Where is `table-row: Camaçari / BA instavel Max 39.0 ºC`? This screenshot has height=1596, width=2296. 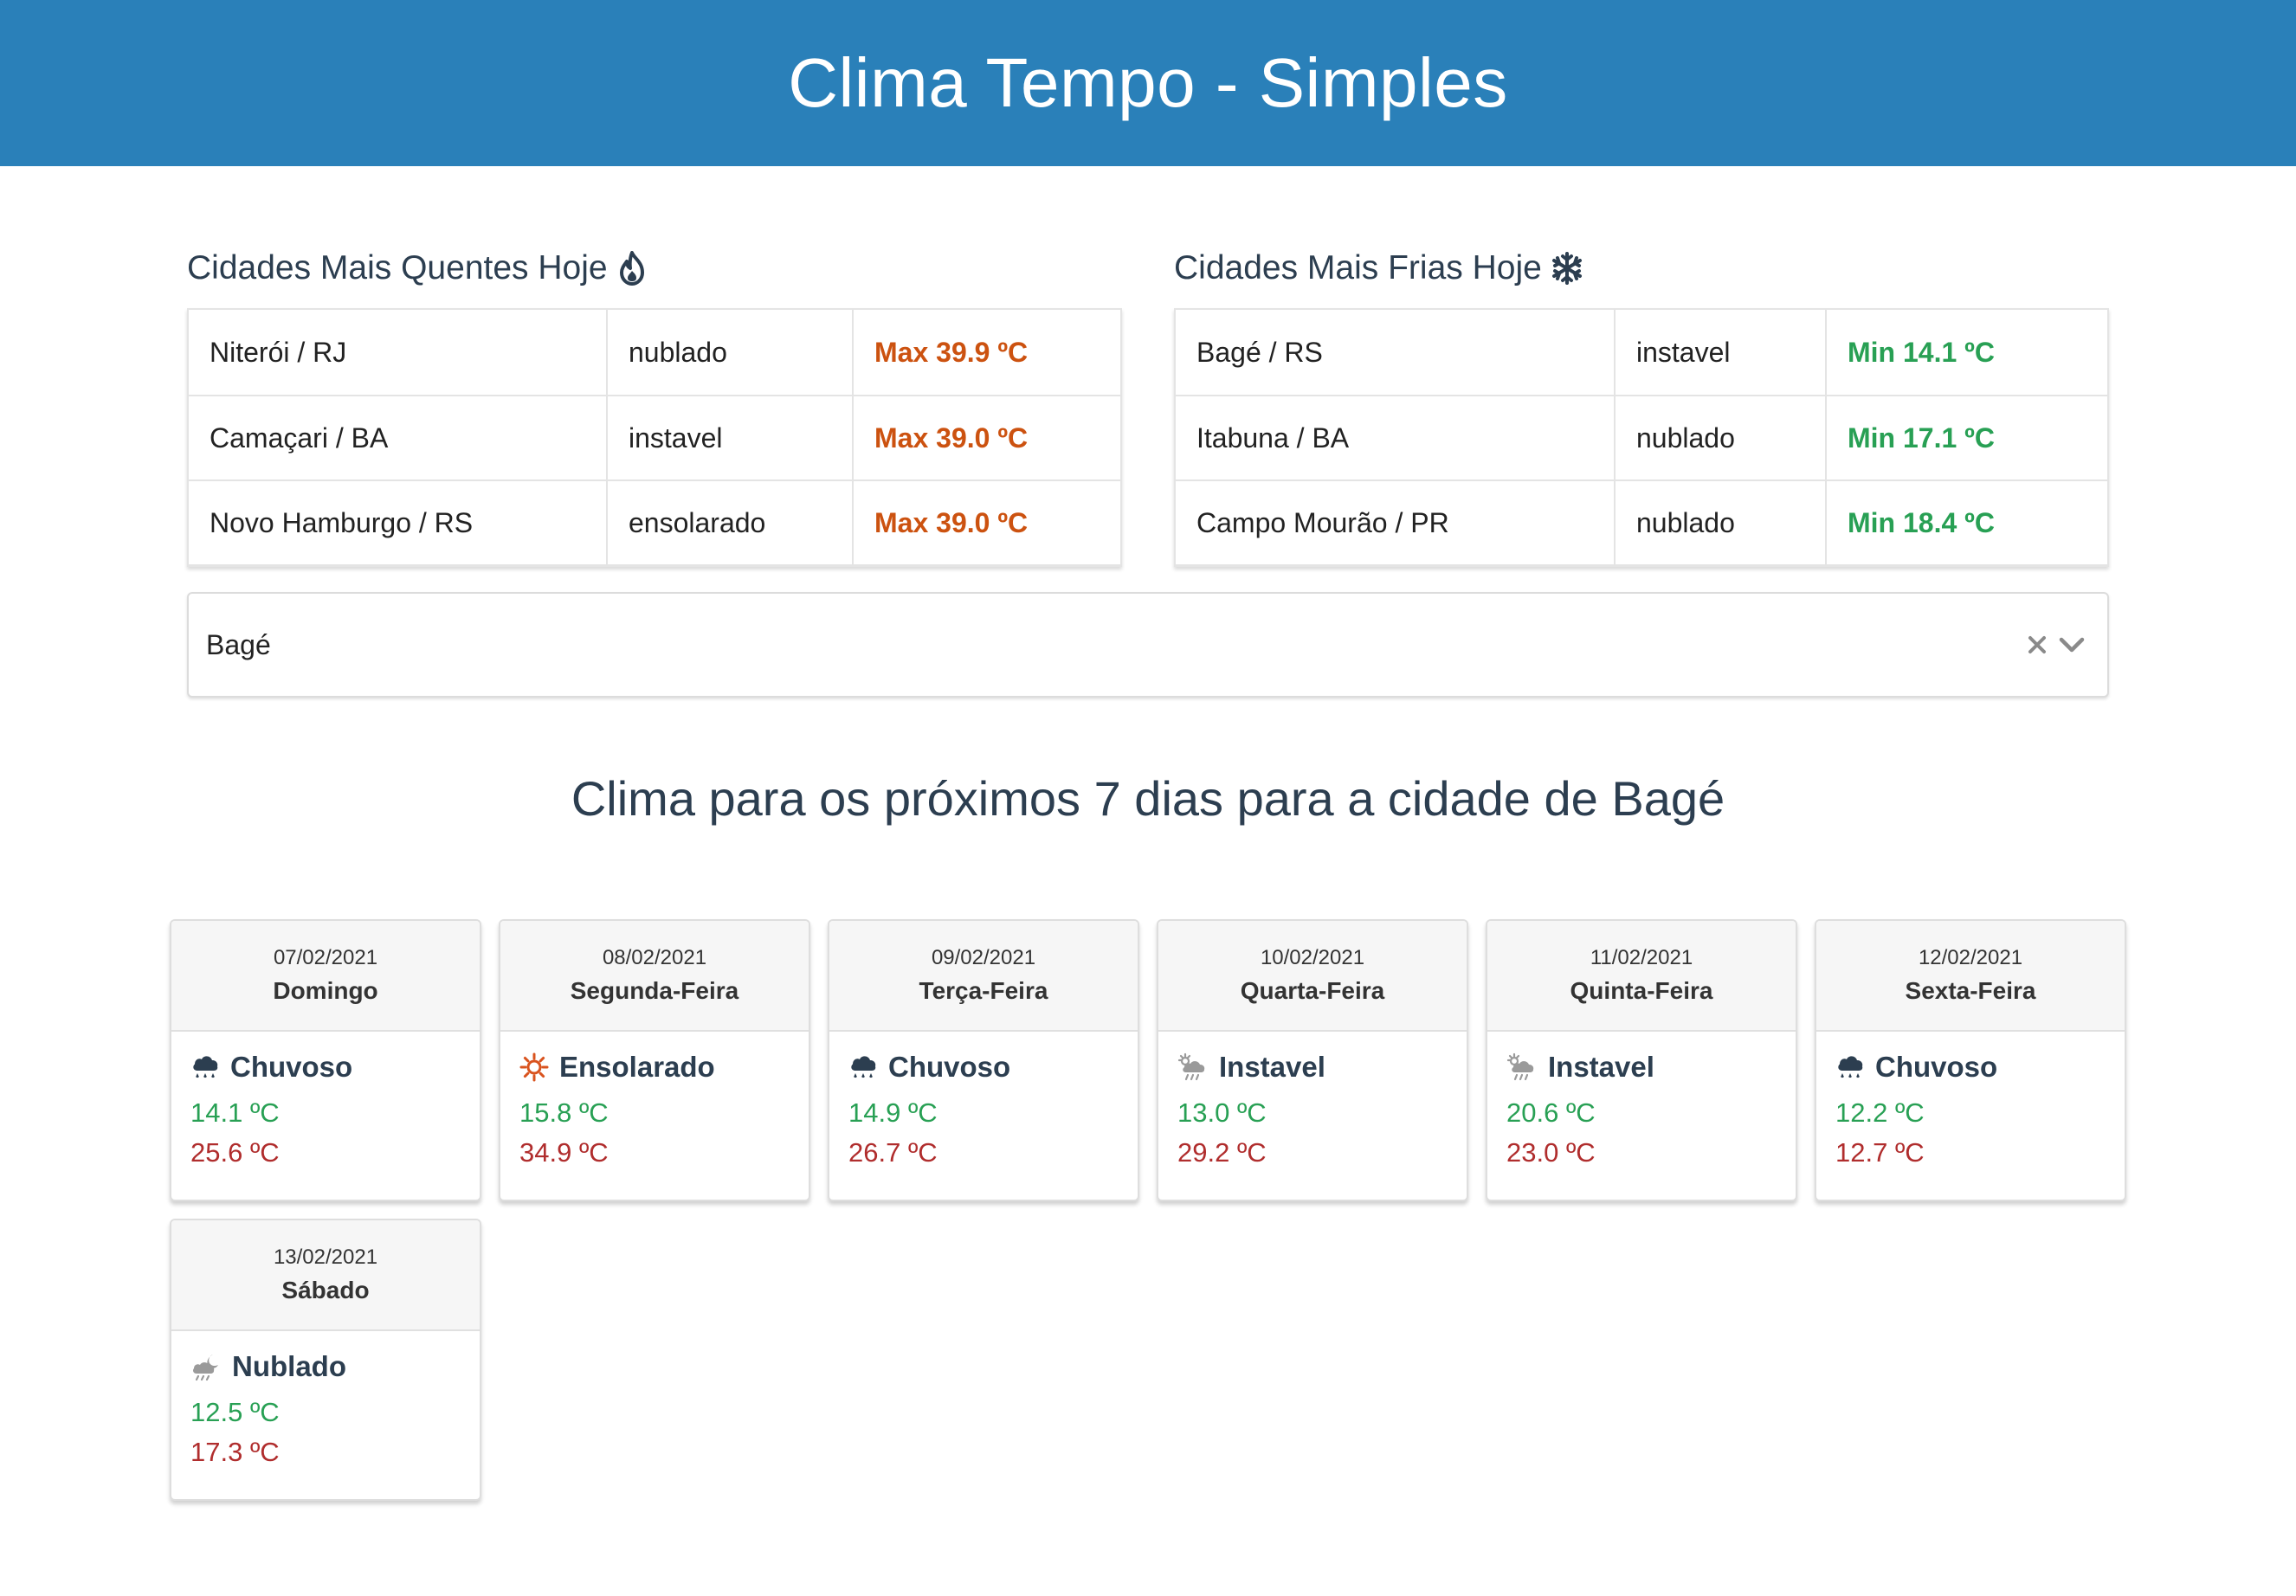
table-row: Camaçari / BA instavel Max 39.0 ºC is located at coordinates (654, 437).